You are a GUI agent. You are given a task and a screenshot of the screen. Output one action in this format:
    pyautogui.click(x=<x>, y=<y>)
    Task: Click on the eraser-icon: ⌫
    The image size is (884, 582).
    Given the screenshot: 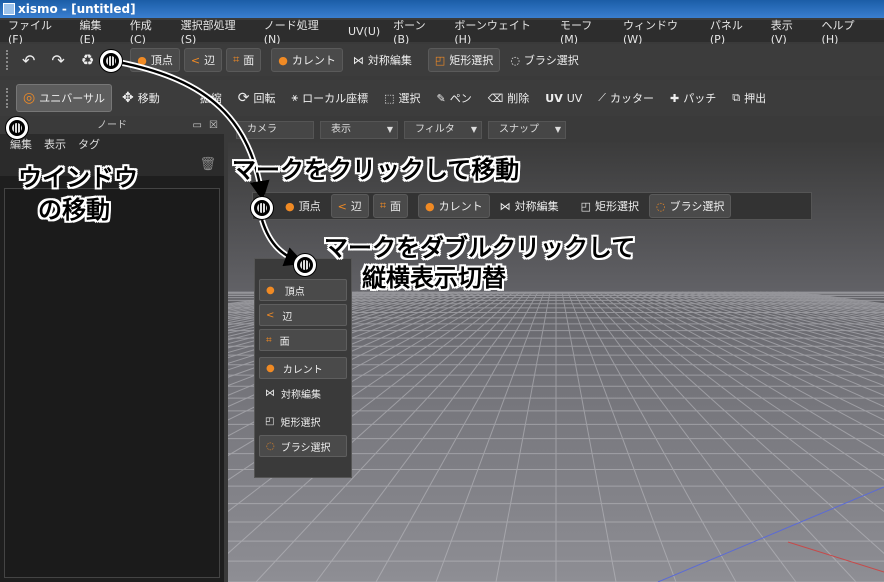 What is the action you would take?
    pyautogui.click(x=495, y=98)
    